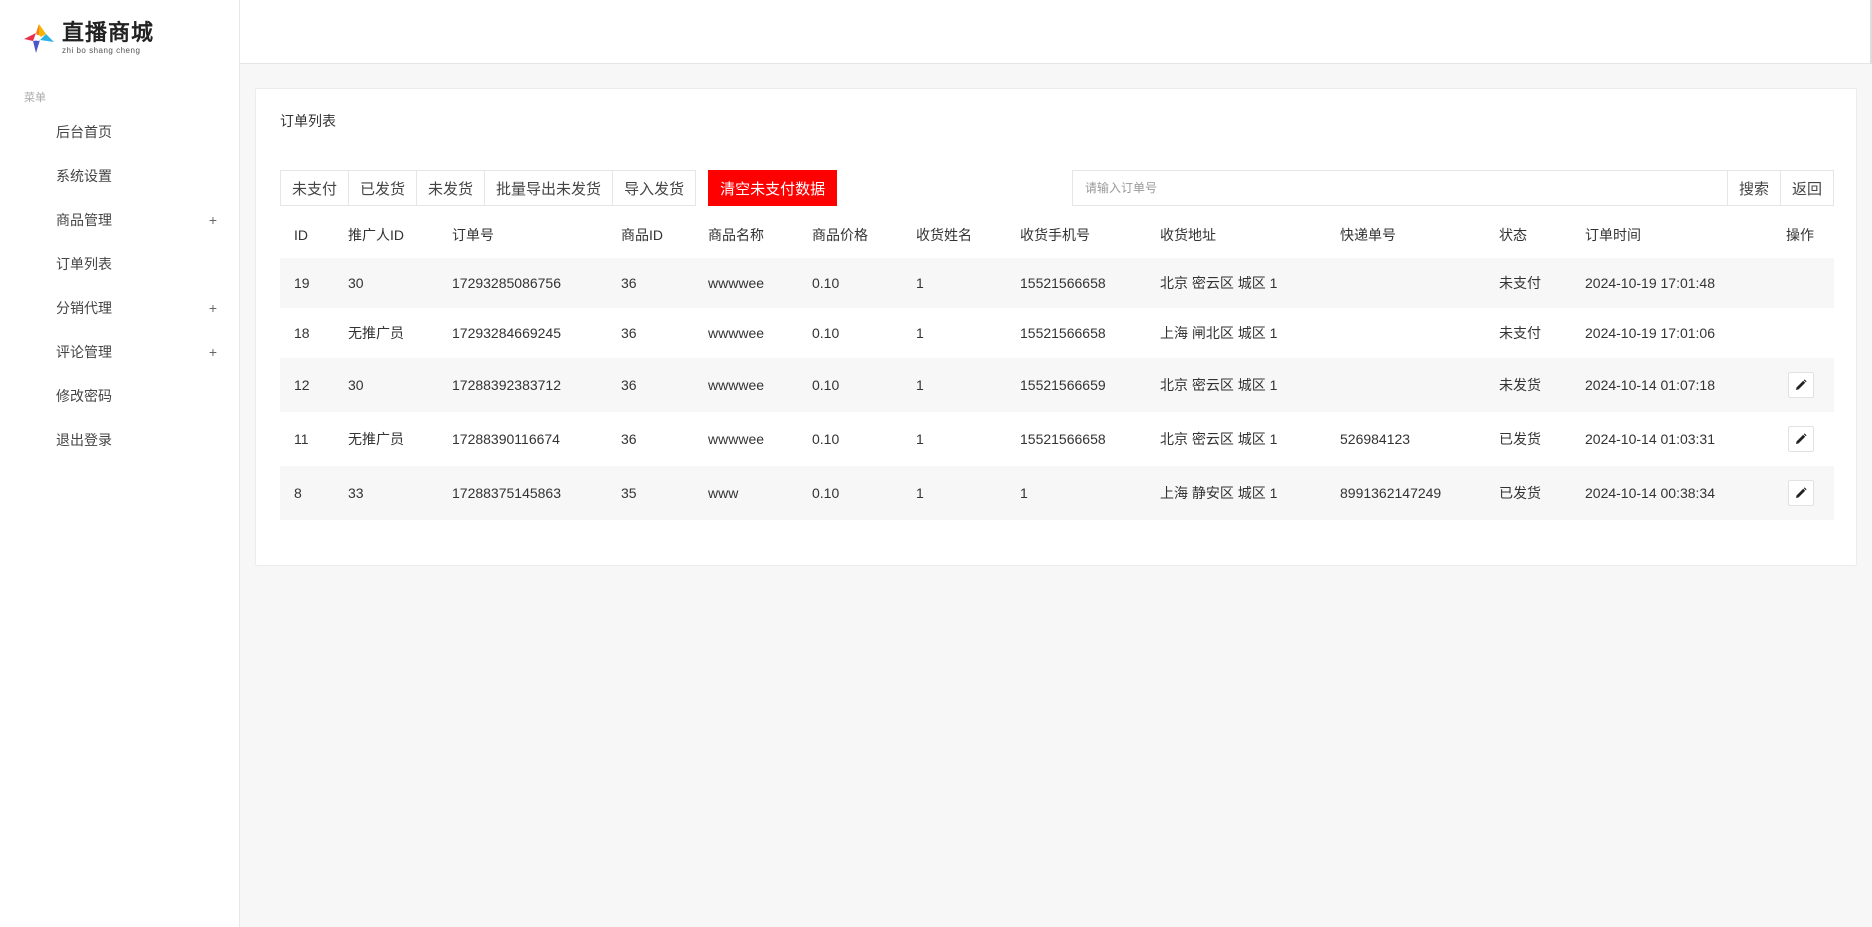  What do you see at coordinates (302, 385) in the screenshot?
I see `cell-id: 12` at bounding box center [302, 385].